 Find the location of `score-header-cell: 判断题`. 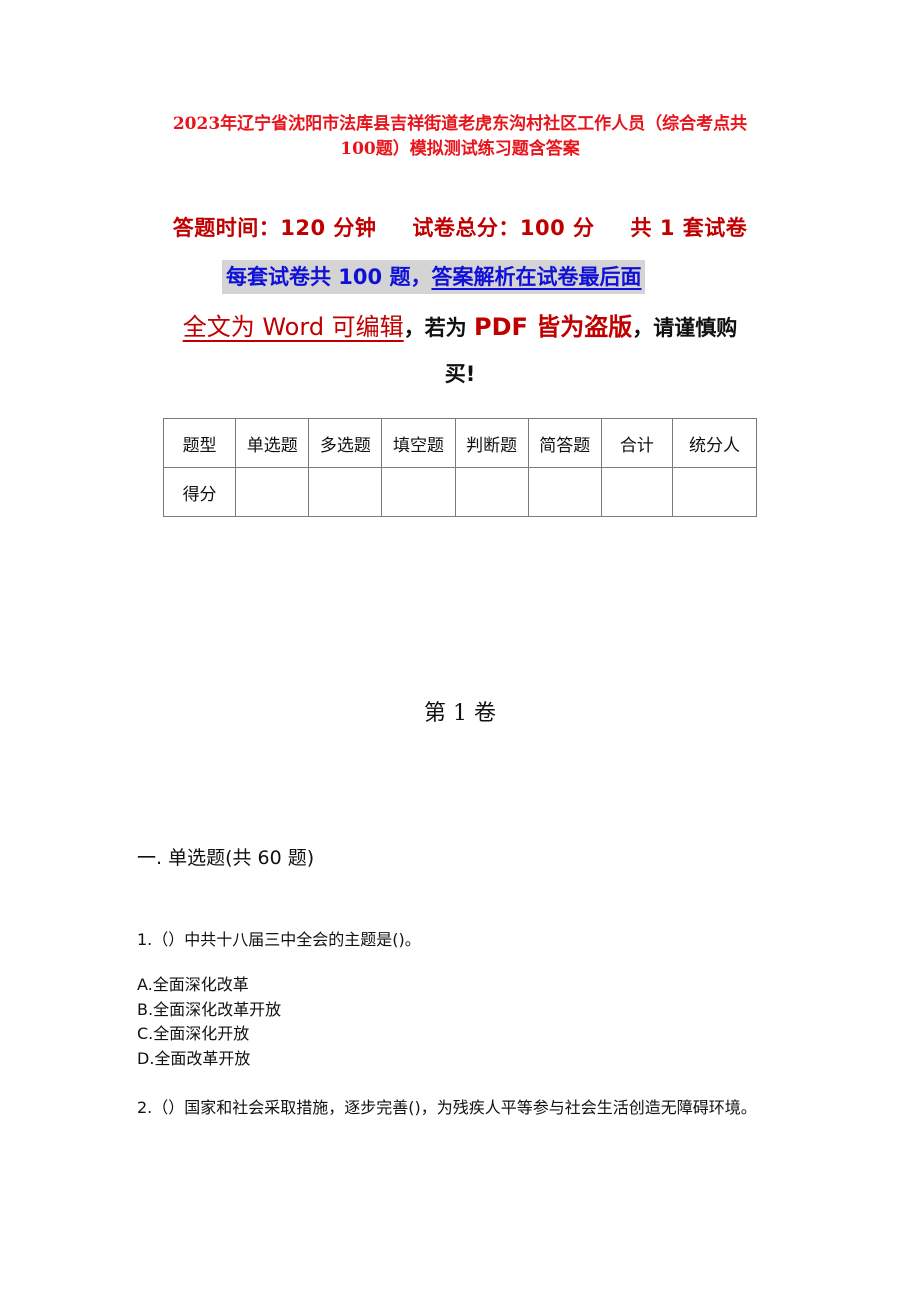

score-header-cell: 判断题 is located at coordinates (491, 443).